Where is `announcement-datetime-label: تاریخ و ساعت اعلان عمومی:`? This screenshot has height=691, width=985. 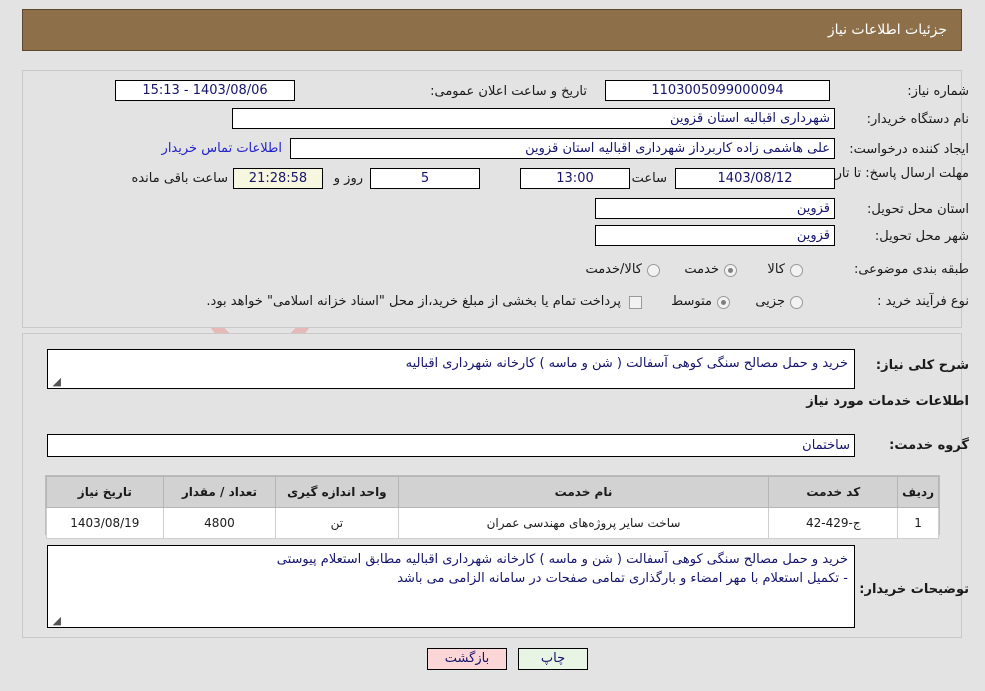 announcement-datetime-label: تاریخ و ساعت اعلان عمومی: is located at coordinates (508, 91).